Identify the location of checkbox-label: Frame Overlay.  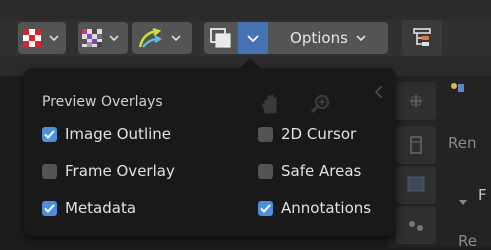
(120, 171).